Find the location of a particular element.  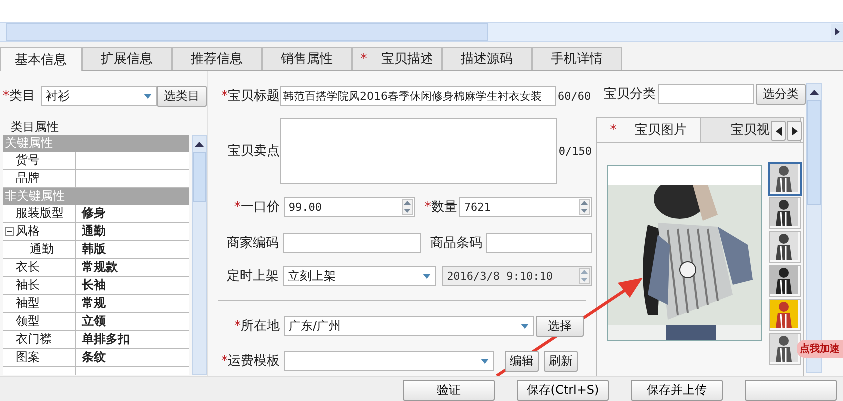

character-counter: 0/150 is located at coordinates (575, 151).